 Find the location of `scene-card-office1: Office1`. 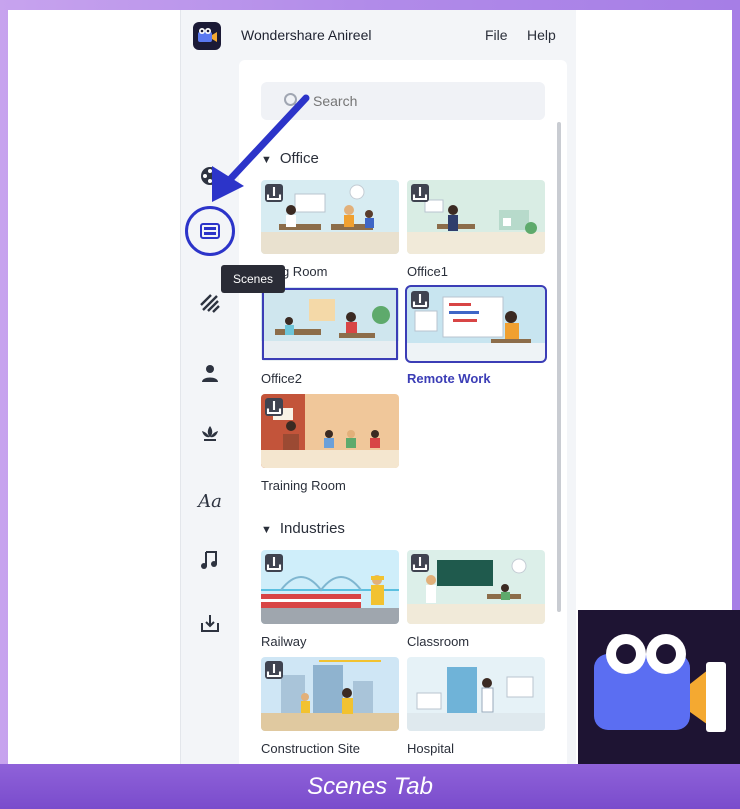

scene-card-office1: Office1 is located at coordinates (476, 229).